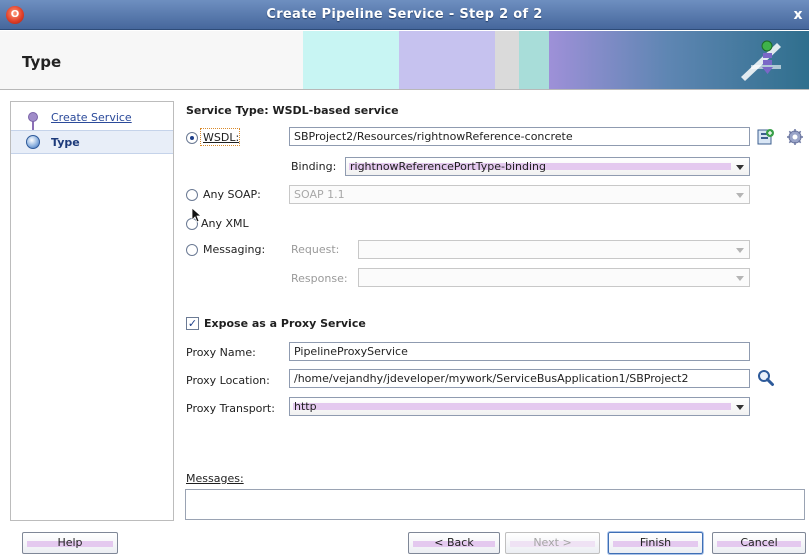 The height and width of the screenshot is (559, 809). What do you see at coordinates (795, 137) in the screenshot?
I see `gear-icon` at bounding box center [795, 137].